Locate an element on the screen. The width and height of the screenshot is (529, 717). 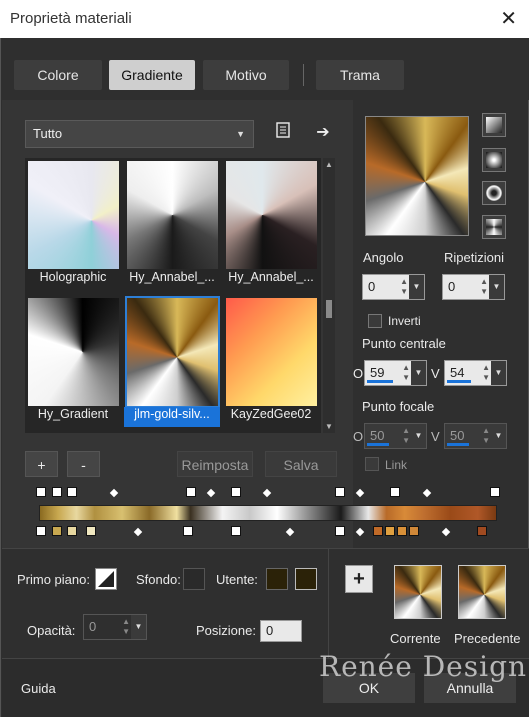
invert-checkbox is located at coordinates (375, 321).